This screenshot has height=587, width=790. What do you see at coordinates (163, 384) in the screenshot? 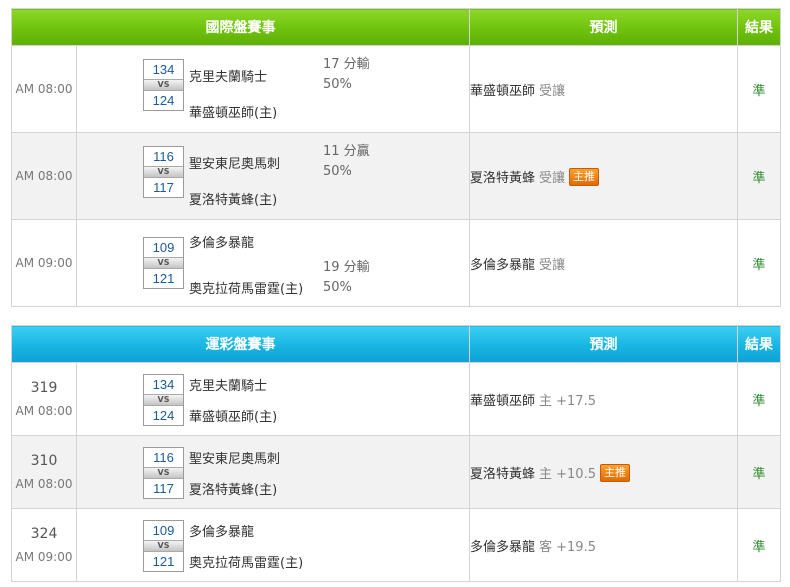
I see `away-score: 134` at bounding box center [163, 384].